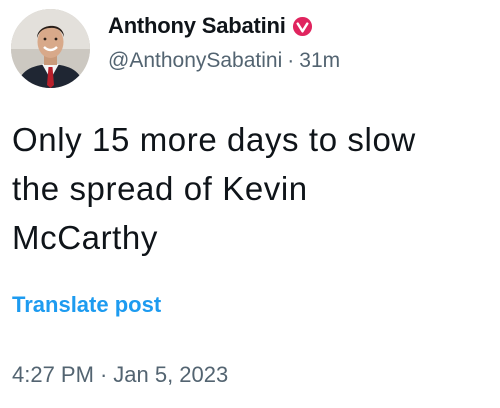 The image size is (500, 408). I want to click on relative-time: 31m, so click(319, 60).